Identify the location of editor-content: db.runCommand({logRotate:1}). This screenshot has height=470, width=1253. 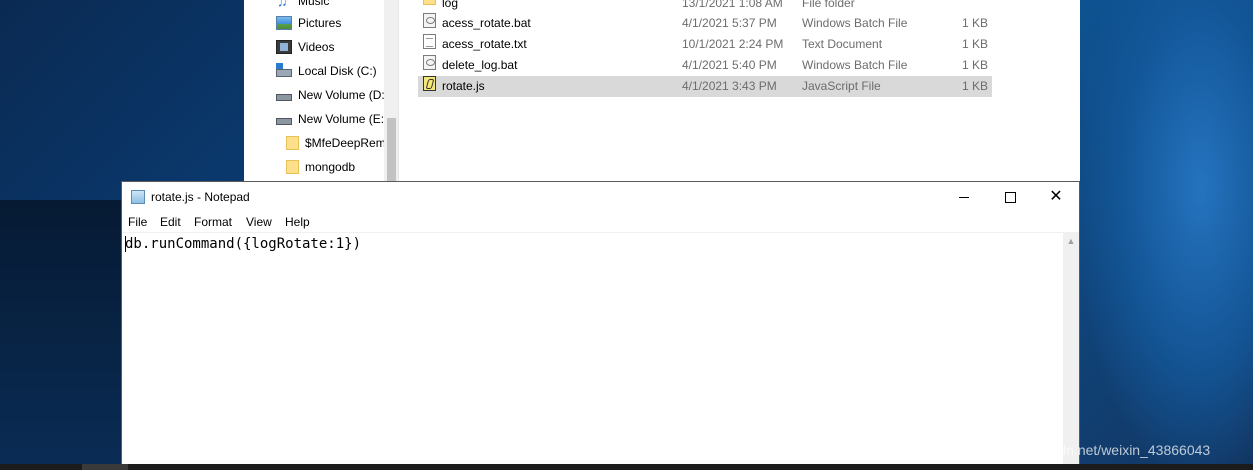
(243, 244).